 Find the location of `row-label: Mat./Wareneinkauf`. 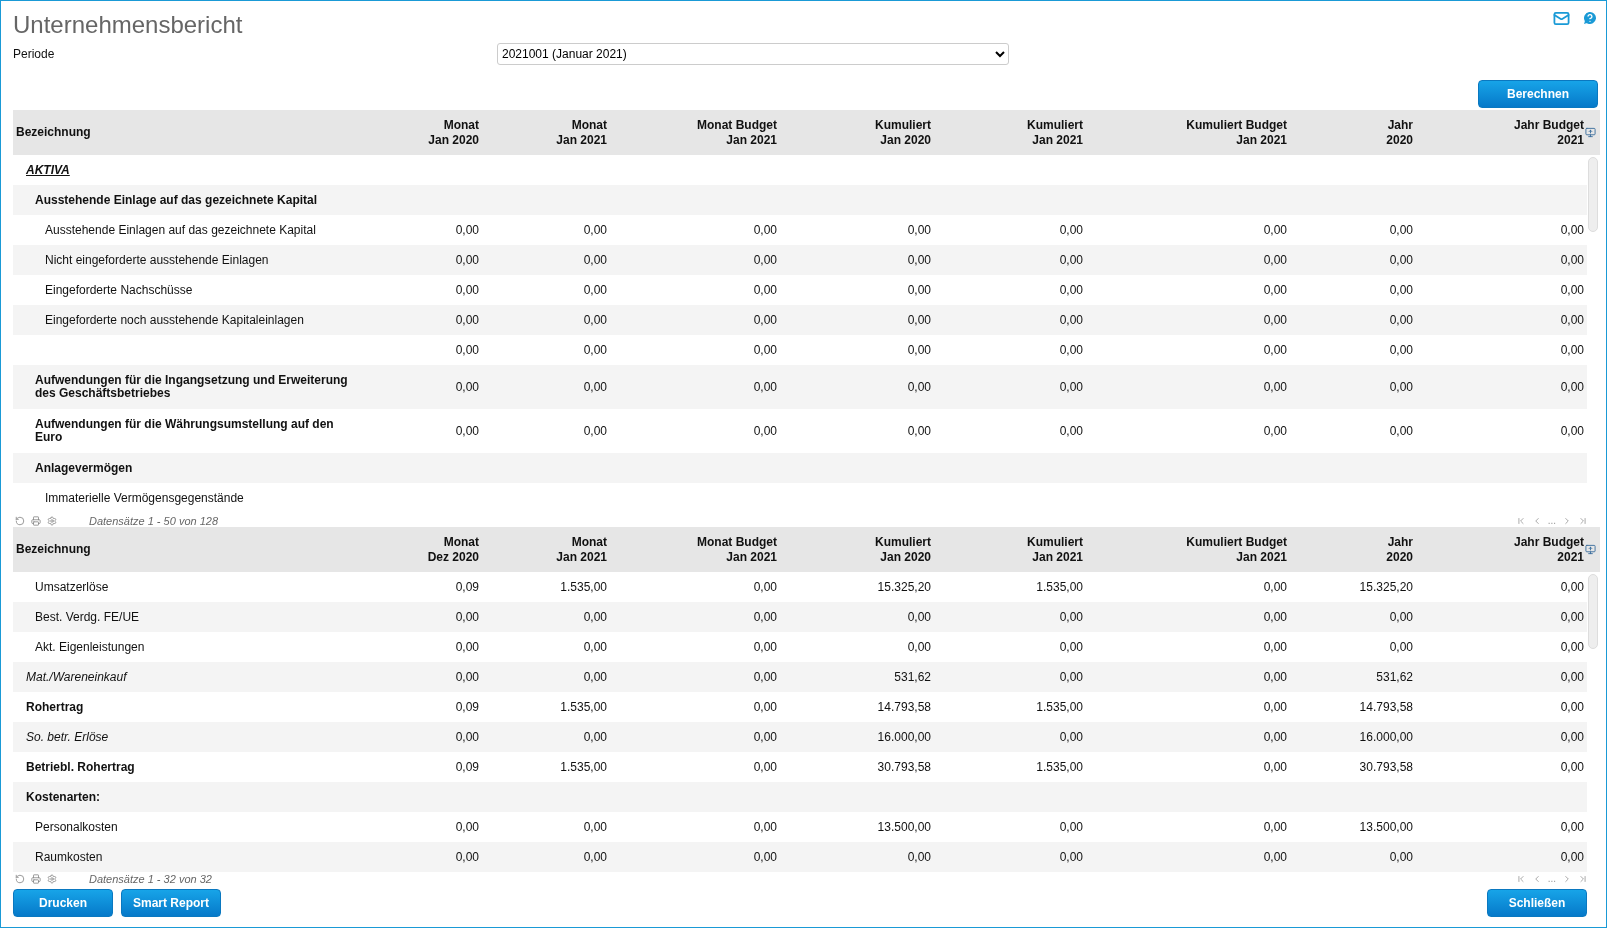

row-label: Mat./Wareneinkauf is located at coordinates (77, 677).